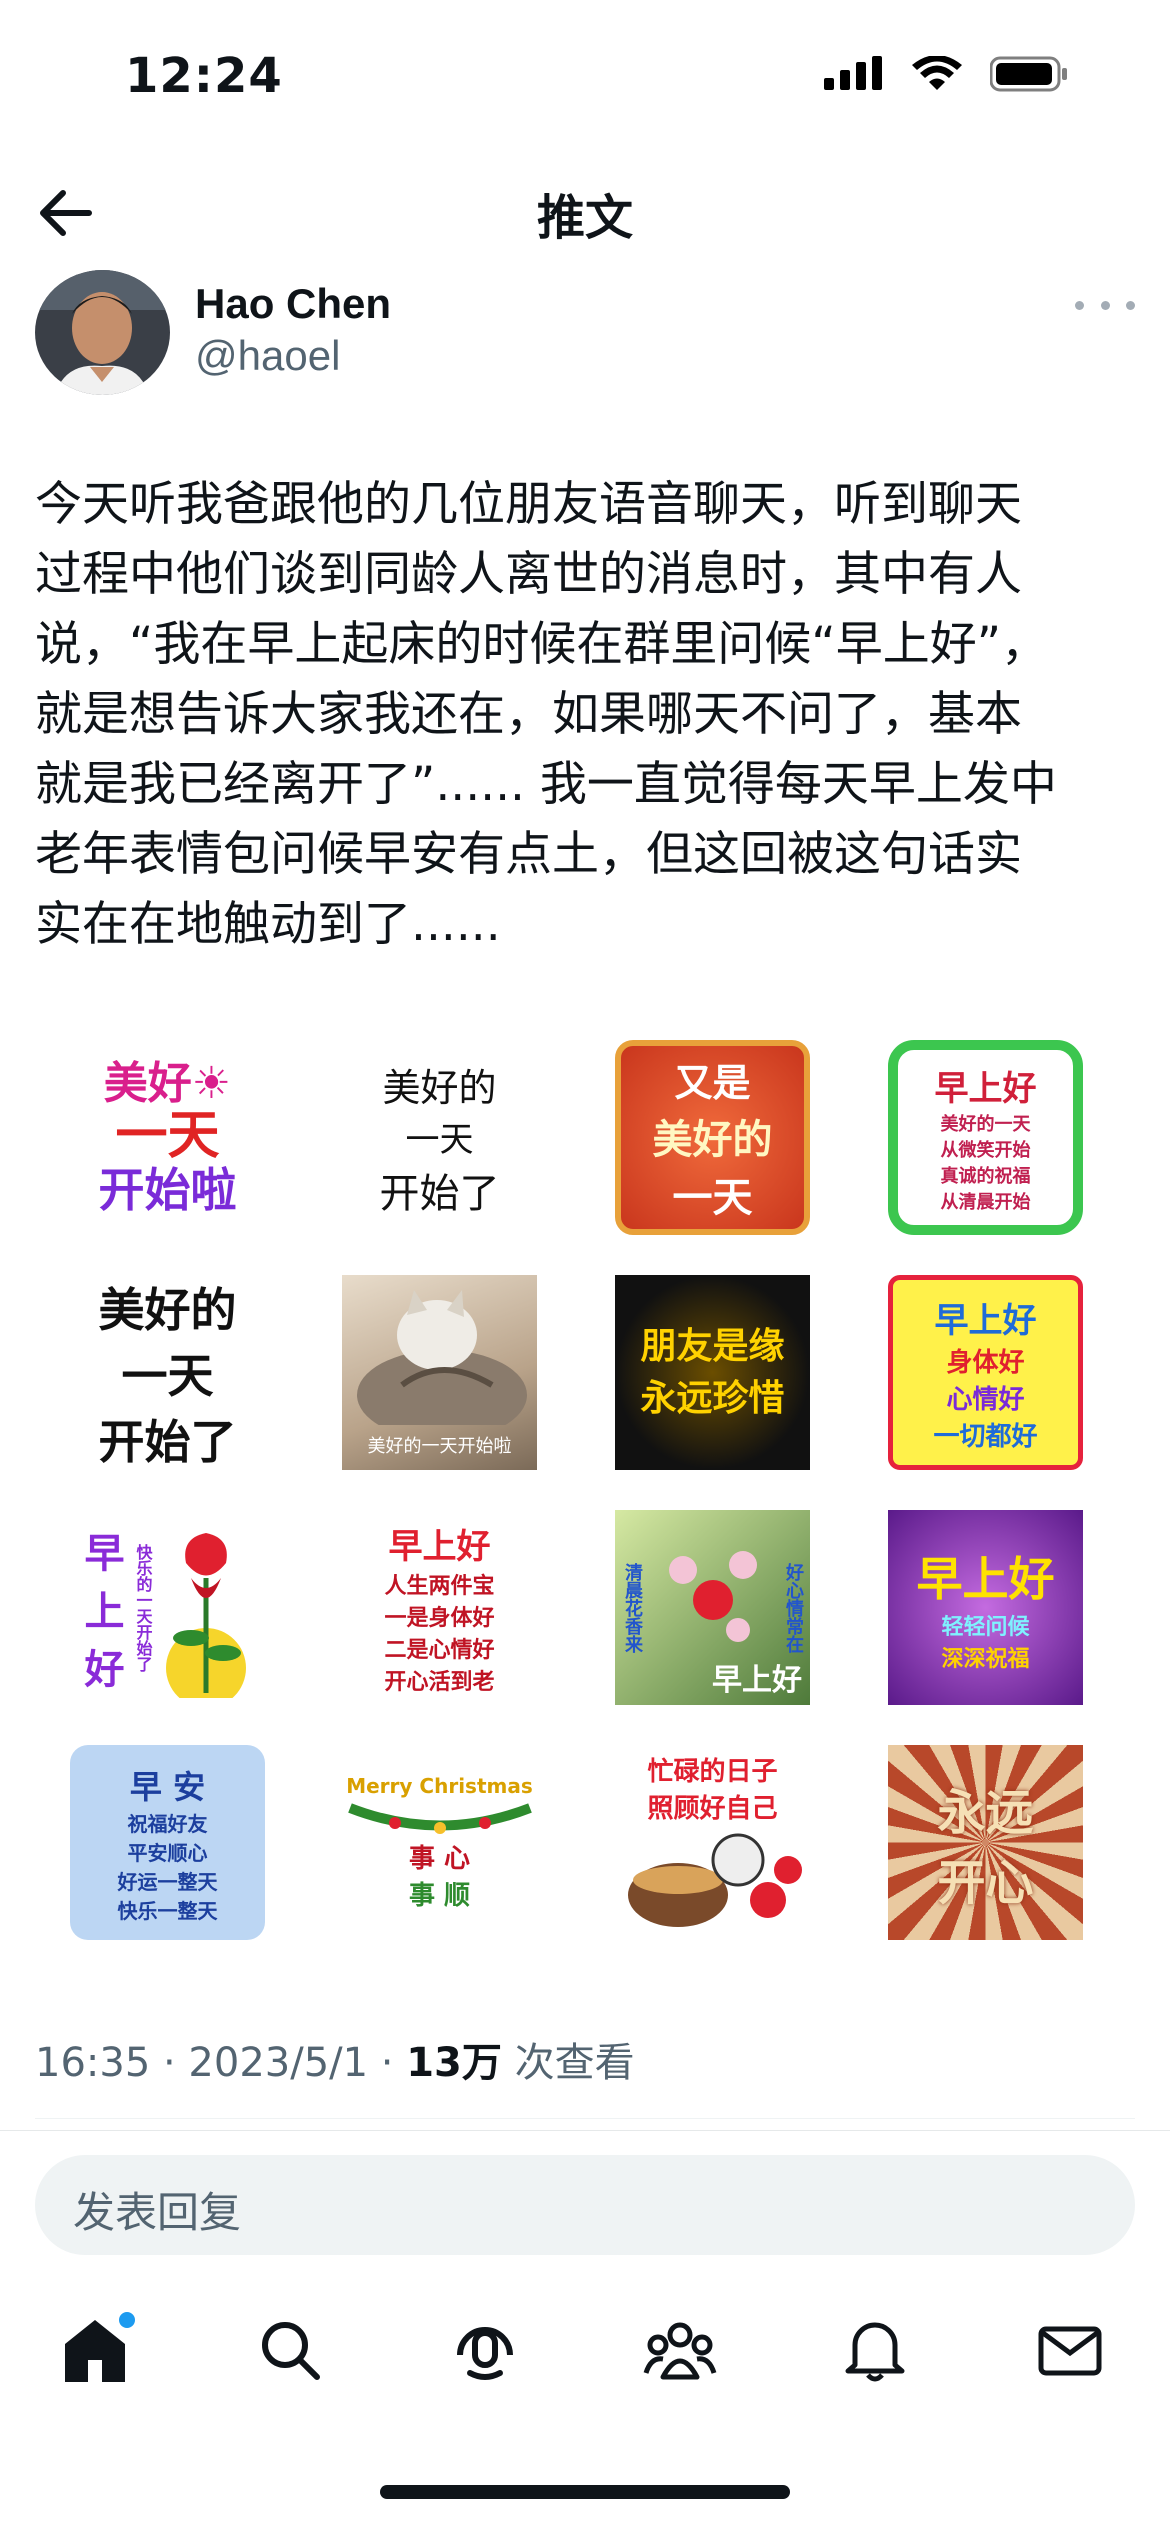 The height and width of the screenshot is (2532, 1170). Describe the element at coordinates (157, 2212) in the screenshot. I see `reply-placeholder: 发表回复` at that location.